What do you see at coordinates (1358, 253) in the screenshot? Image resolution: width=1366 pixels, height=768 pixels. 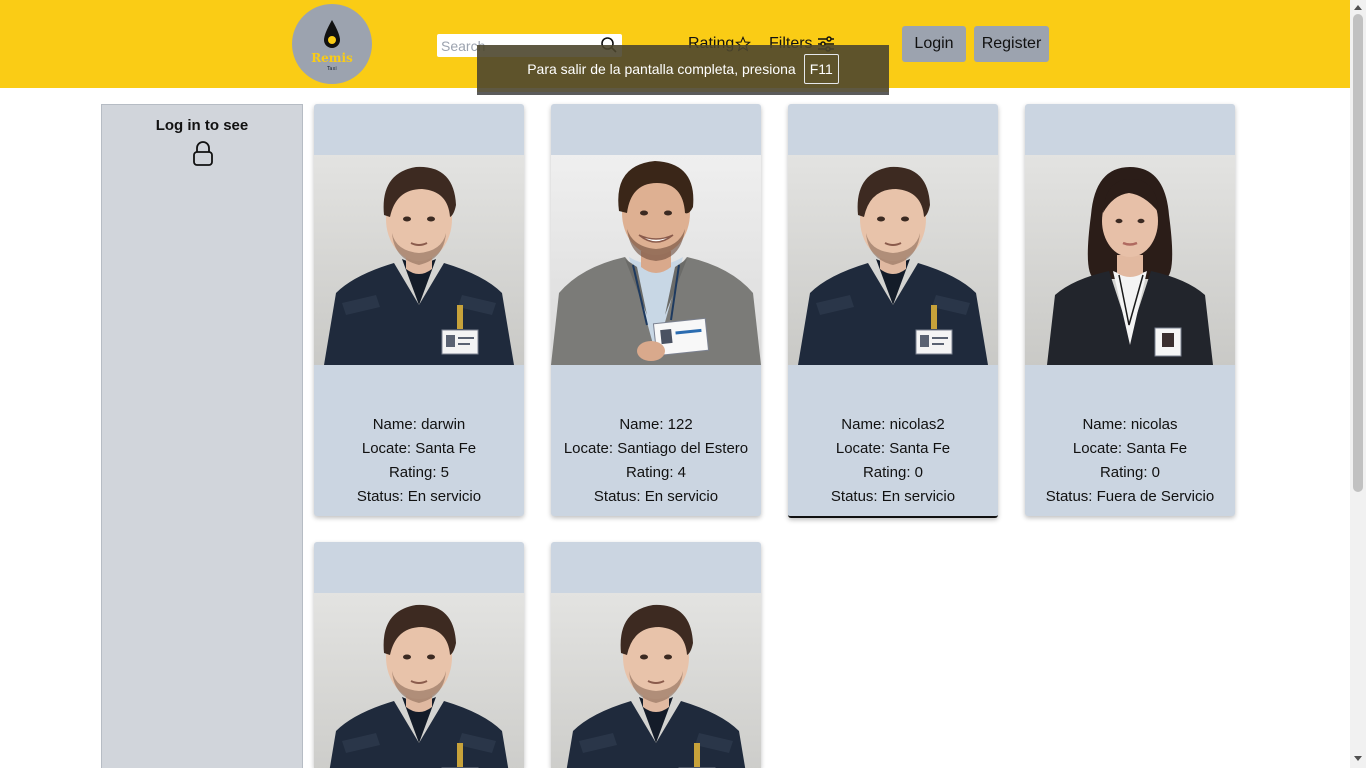 I see `scrollbar-thumb` at bounding box center [1358, 253].